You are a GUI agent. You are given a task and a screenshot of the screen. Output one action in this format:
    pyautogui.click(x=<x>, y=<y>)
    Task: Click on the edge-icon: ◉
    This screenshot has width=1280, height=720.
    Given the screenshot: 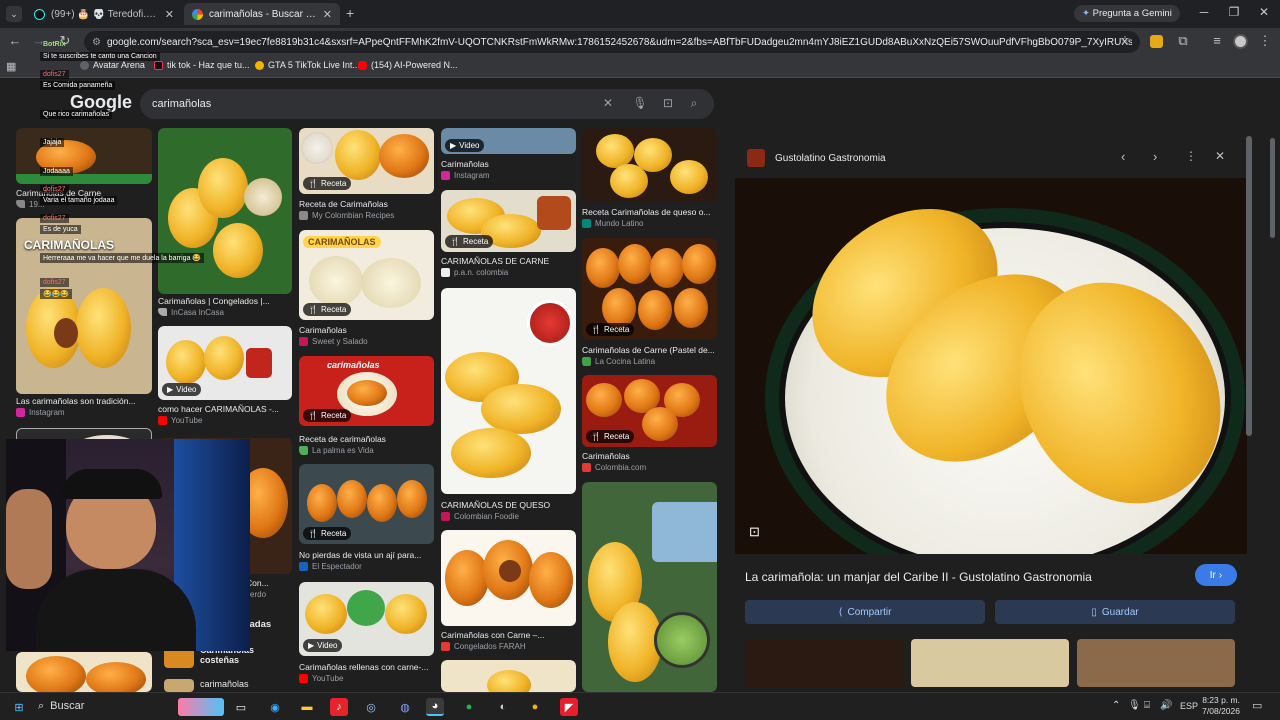 What is the action you would take?
    pyautogui.click(x=275, y=707)
    